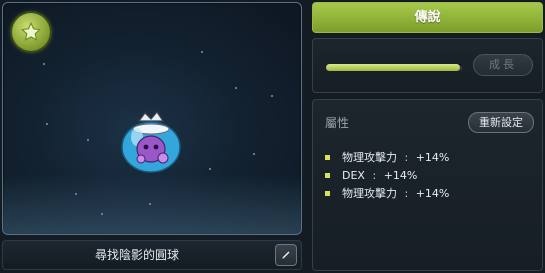 The height and width of the screenshot is (273, 545). What do you see at coordinates (353, 175) in the screenshot?
I see `attribute-name: DEX` at bounding box center [353, 175].